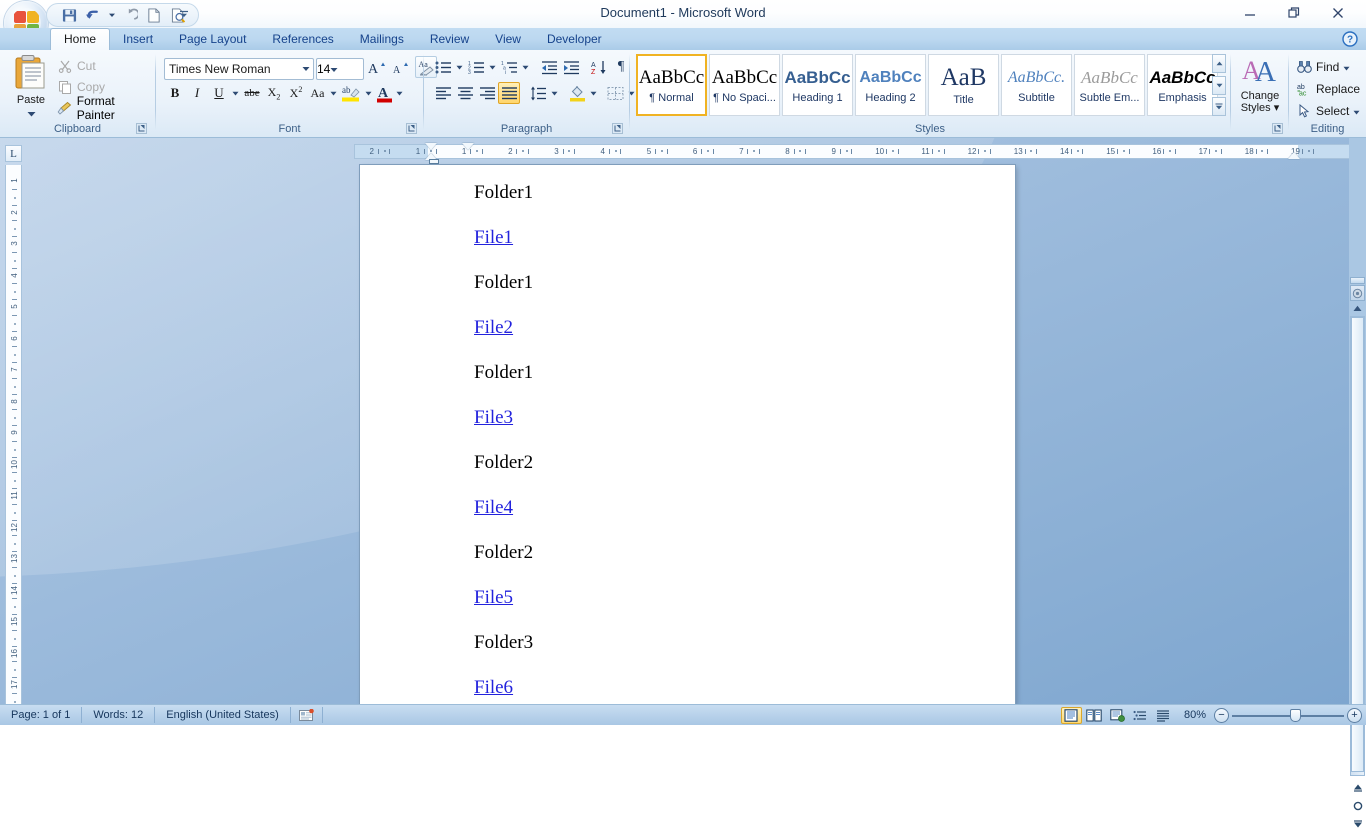 This screenshot has height=832, width=1366. Describe the element at coordinates (1295, 715) in the screenshot. I see `zoom-thumb` at that location.